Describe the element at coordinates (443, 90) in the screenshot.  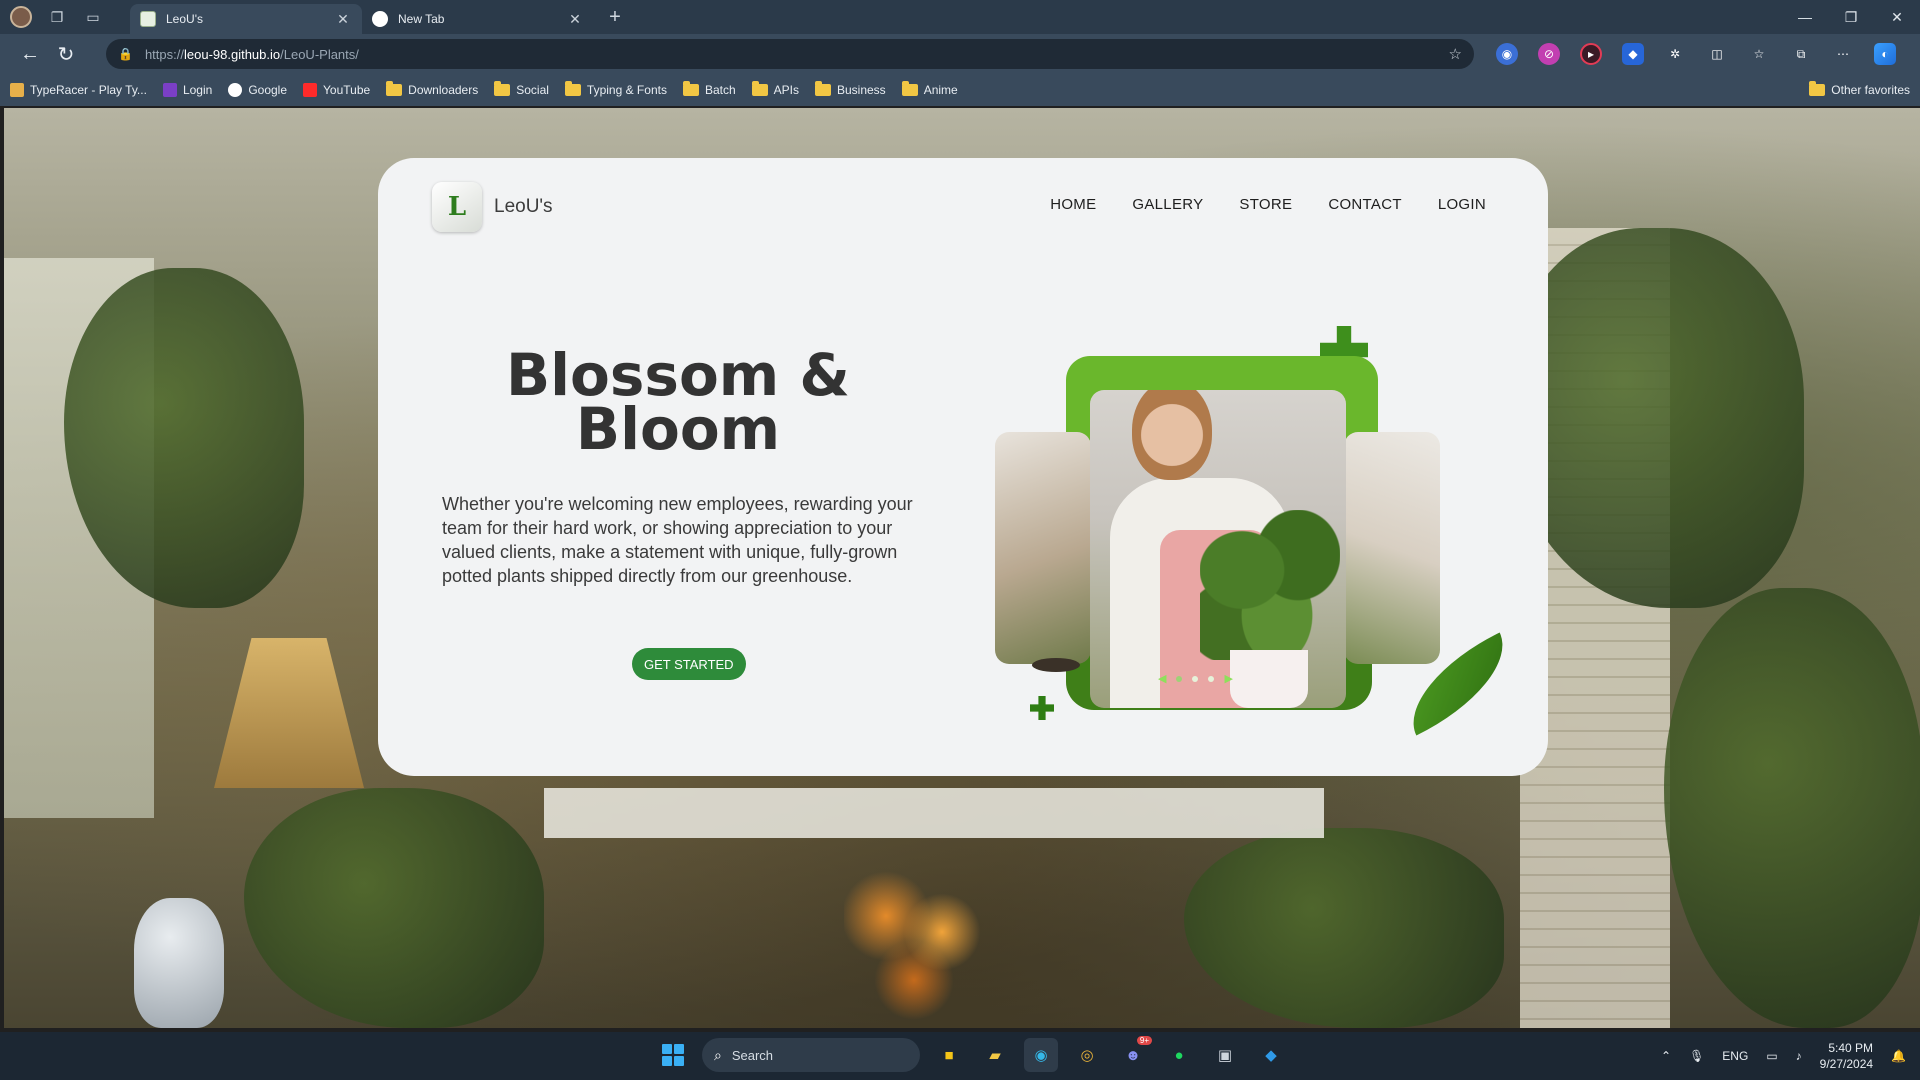
I see `bookmark-label: Downloaders` at that location.